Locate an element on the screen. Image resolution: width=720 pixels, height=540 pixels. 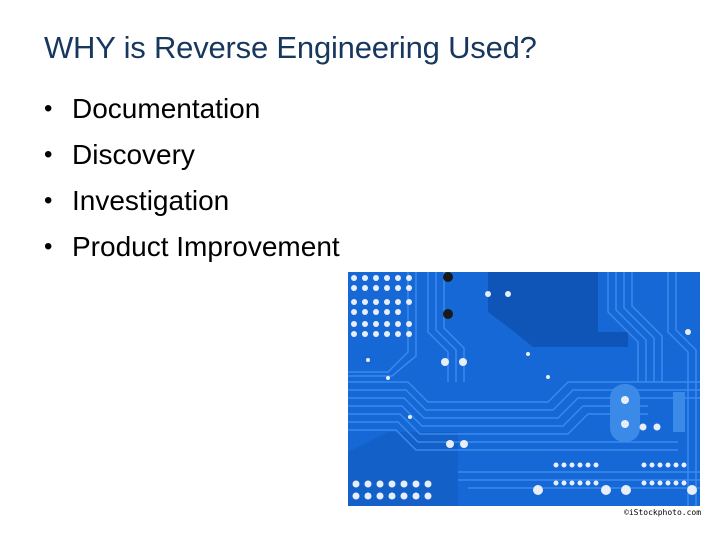
bullet-text: Discovery is located at coordinates (133, 154).